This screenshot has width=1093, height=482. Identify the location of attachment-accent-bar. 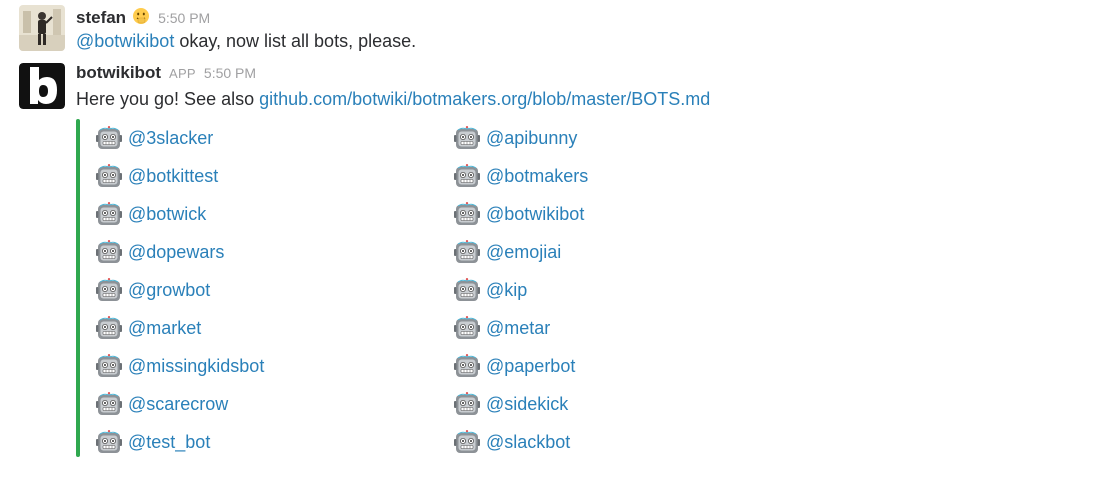
(78, 288).